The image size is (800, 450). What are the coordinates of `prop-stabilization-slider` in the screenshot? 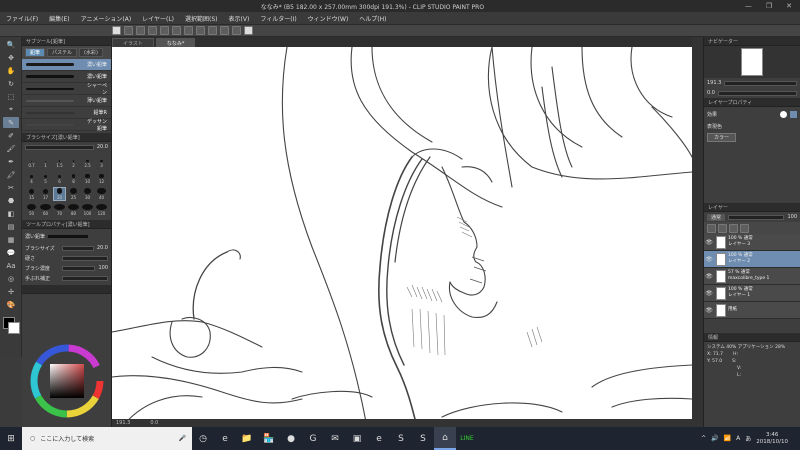 It's located at (85, 278).